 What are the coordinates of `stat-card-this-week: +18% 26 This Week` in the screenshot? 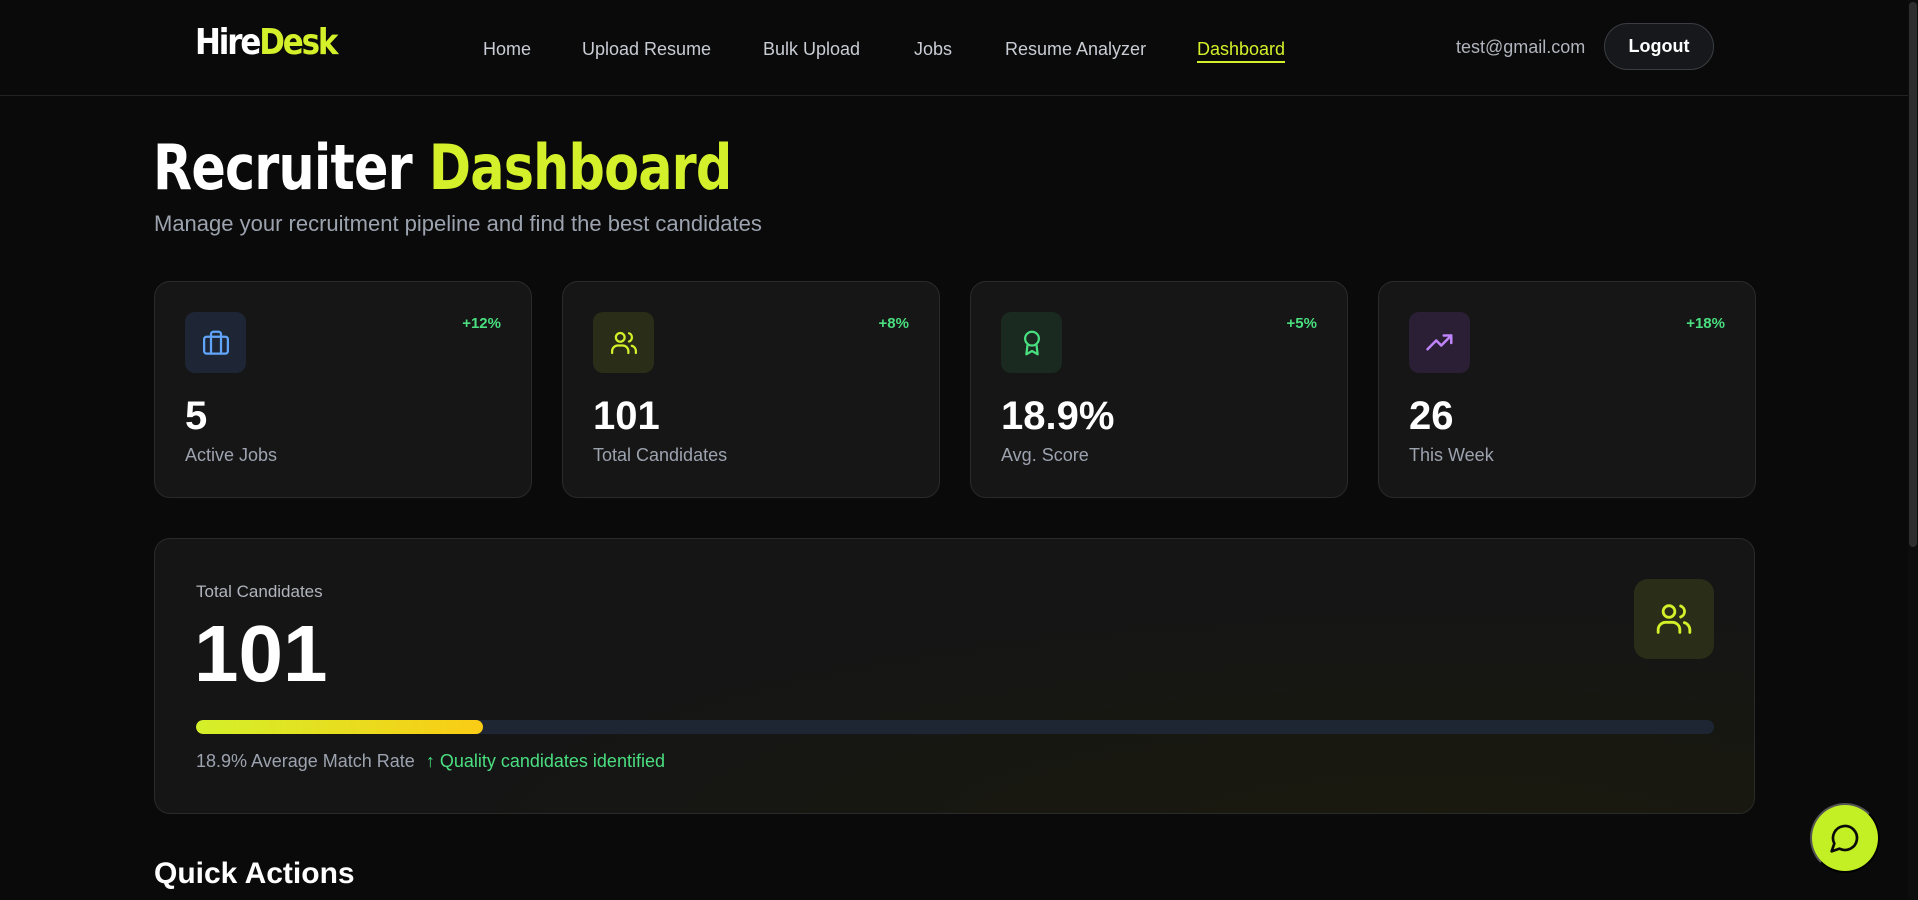 It's located at (1567, 389).